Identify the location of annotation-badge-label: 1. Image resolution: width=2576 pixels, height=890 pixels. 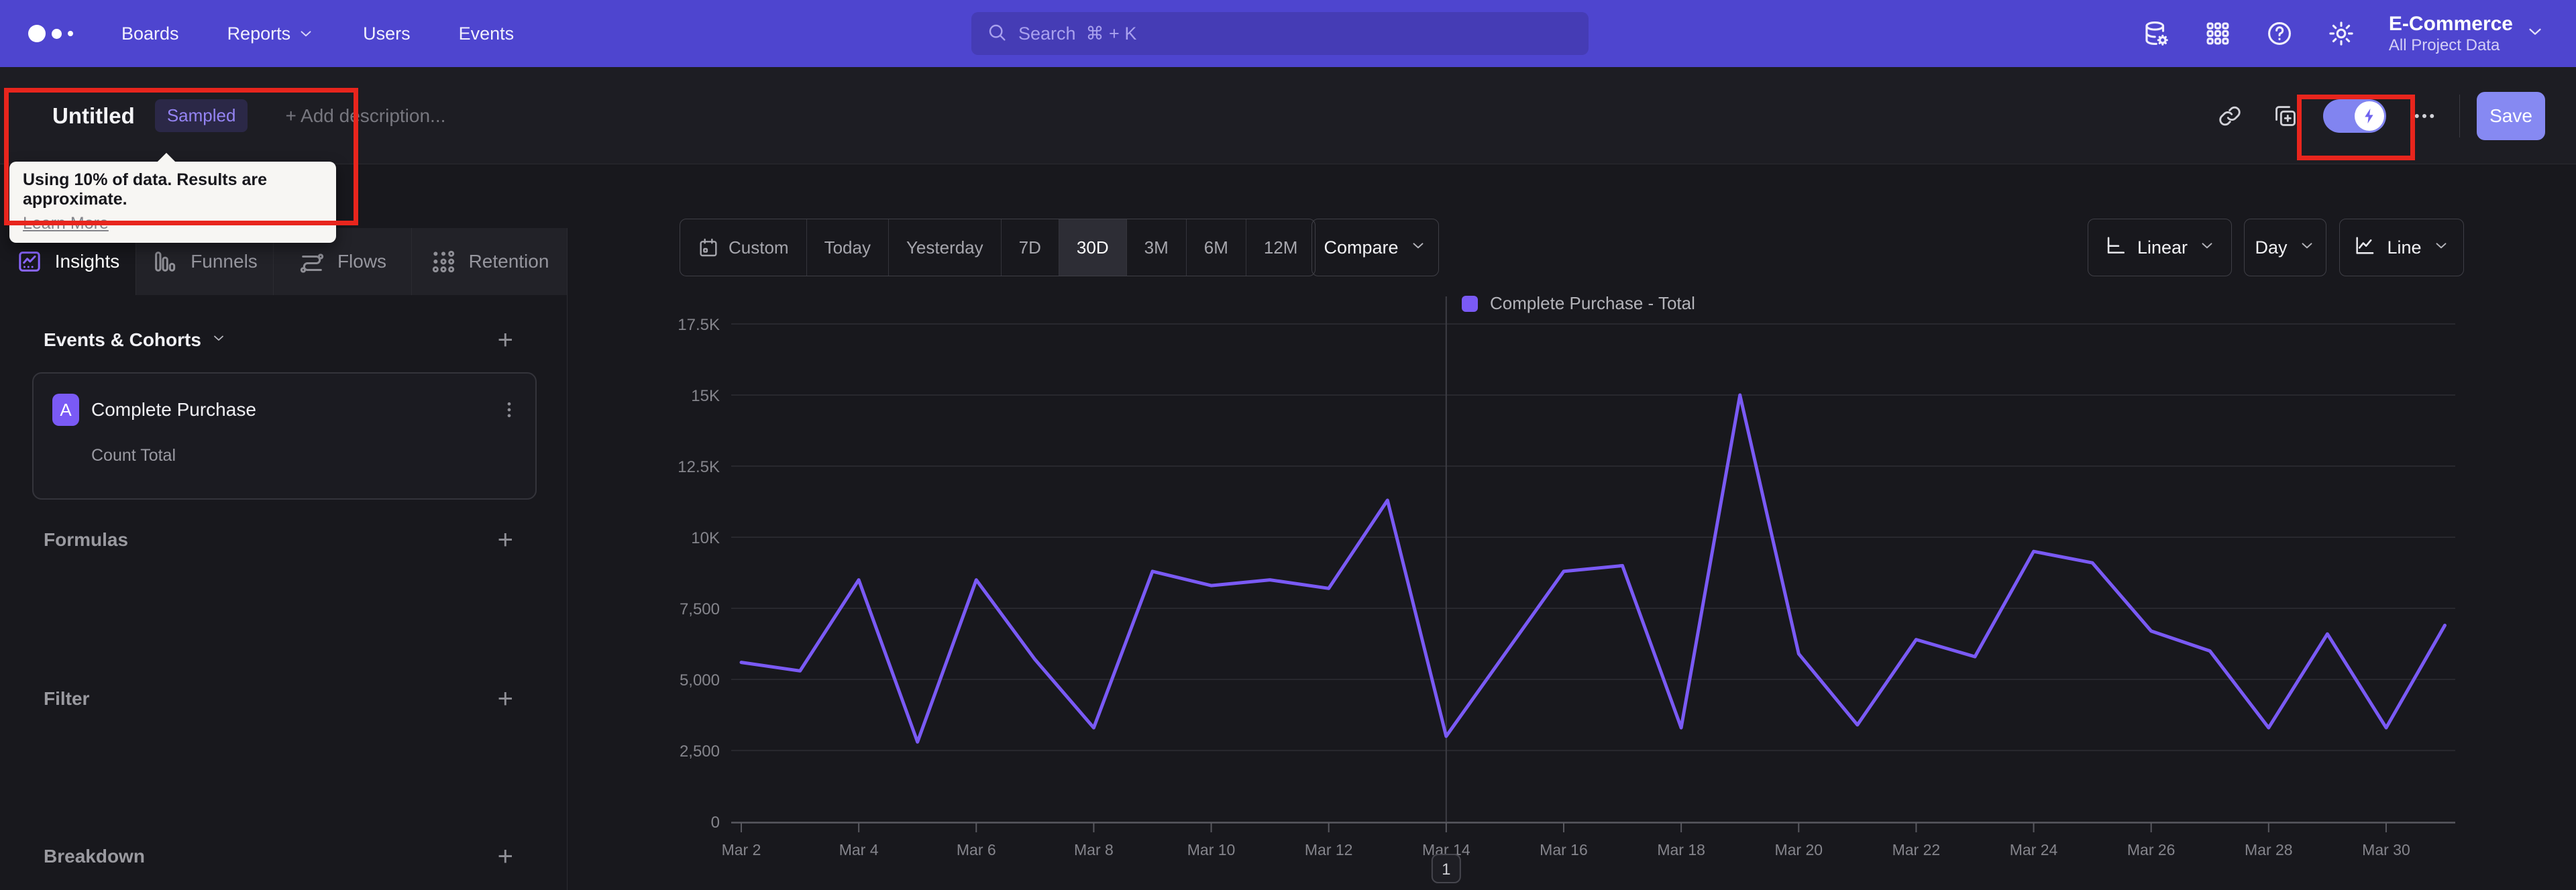
(1446, 869).